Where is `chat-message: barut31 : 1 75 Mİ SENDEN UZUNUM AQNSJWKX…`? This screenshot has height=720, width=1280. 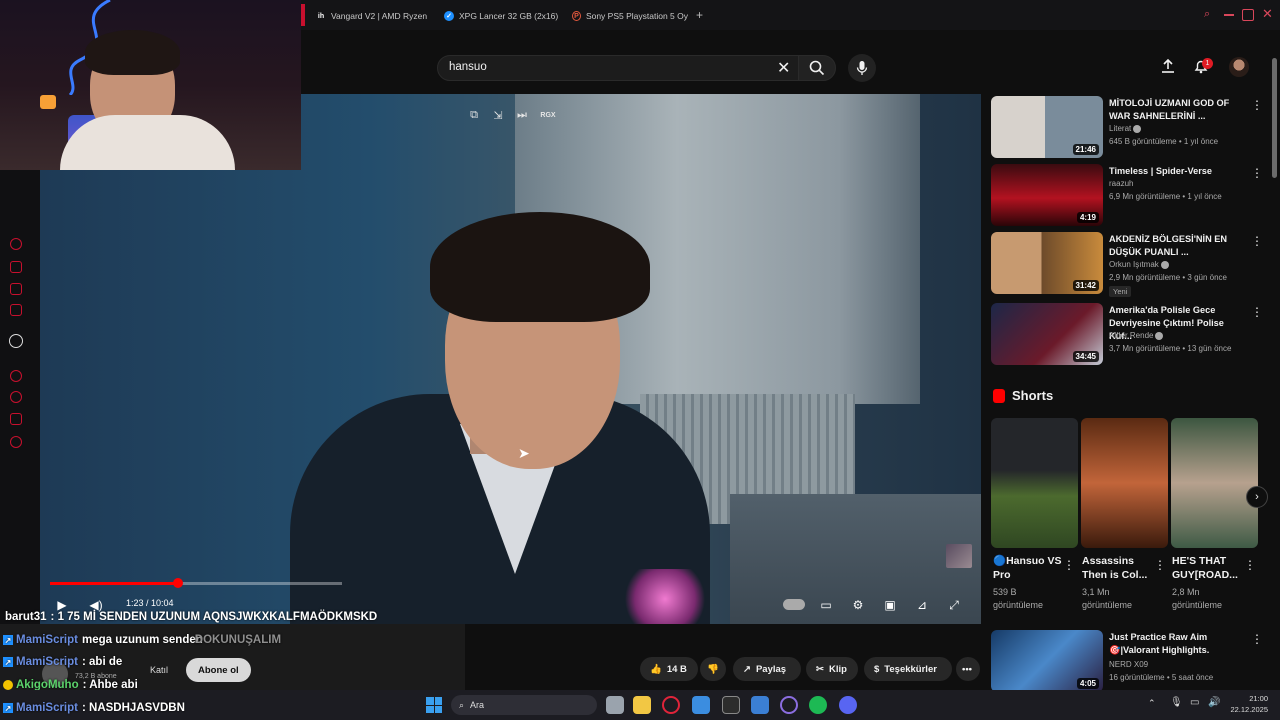
chat-message: barut31 : 1 75 Mİ SENDEN UZUNUM AQNSJWKX… is located at coordinates (188, 617).